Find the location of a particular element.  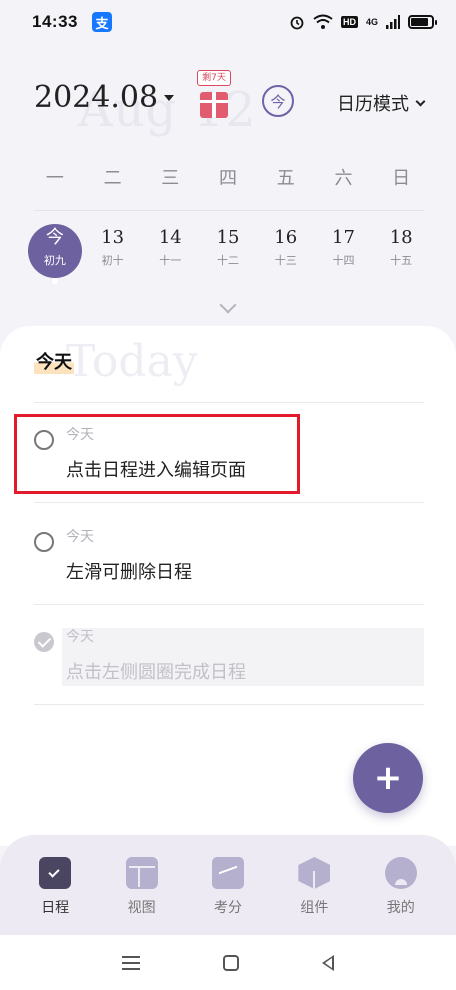

tab-view: 视图 is located at coordinates (142, 885).